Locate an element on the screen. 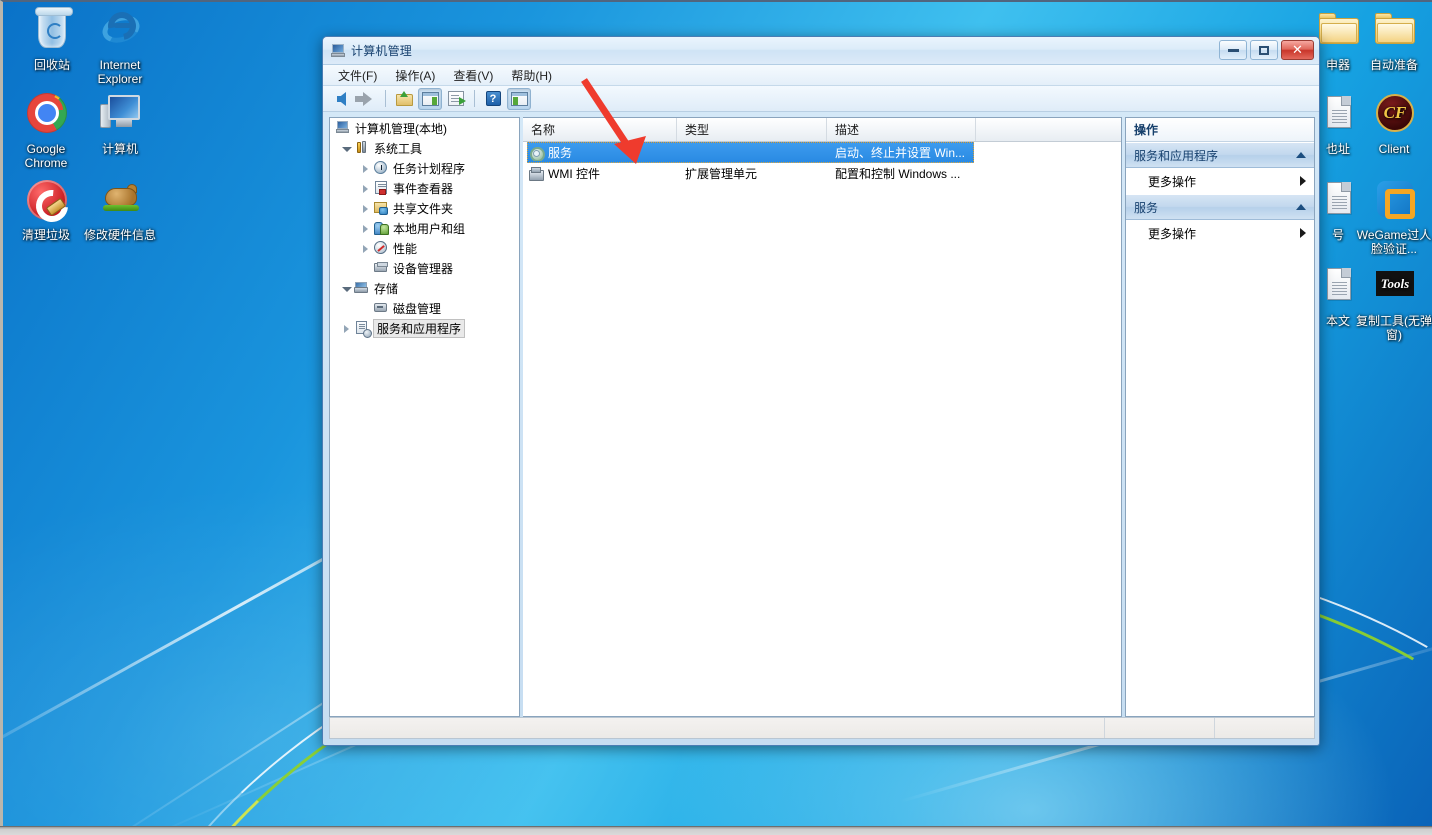  tree-node-services-and-applications: 服务和应用程序 is located at coordinates (424, 328).